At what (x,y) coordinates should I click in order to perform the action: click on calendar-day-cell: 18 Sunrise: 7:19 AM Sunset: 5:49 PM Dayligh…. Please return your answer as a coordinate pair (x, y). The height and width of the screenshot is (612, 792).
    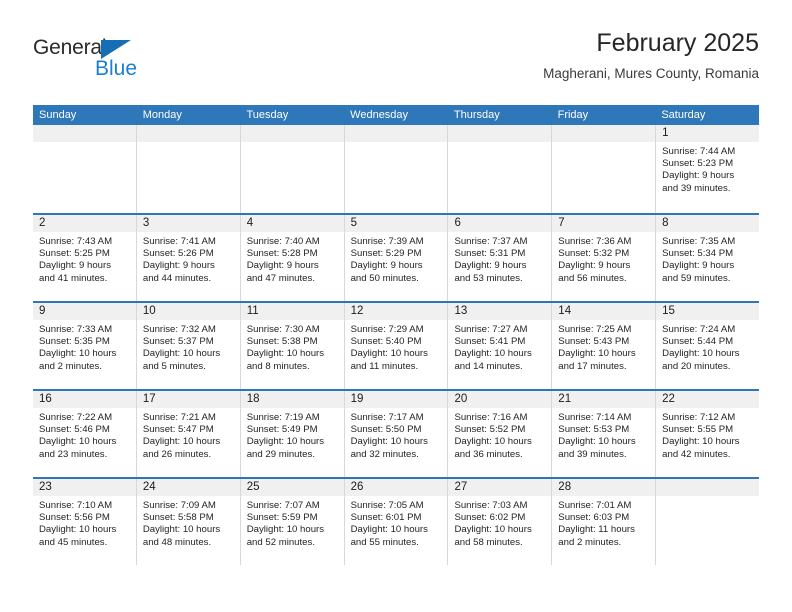
    Looking at the image, I should click on (292, 434).